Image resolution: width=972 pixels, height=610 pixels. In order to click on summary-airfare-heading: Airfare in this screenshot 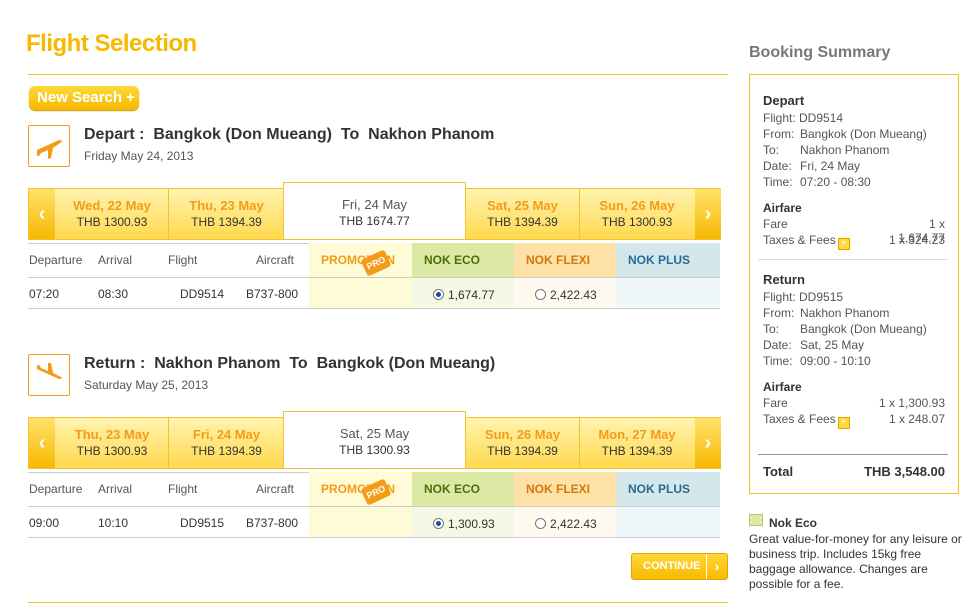, I will do `click(782, 387)`.